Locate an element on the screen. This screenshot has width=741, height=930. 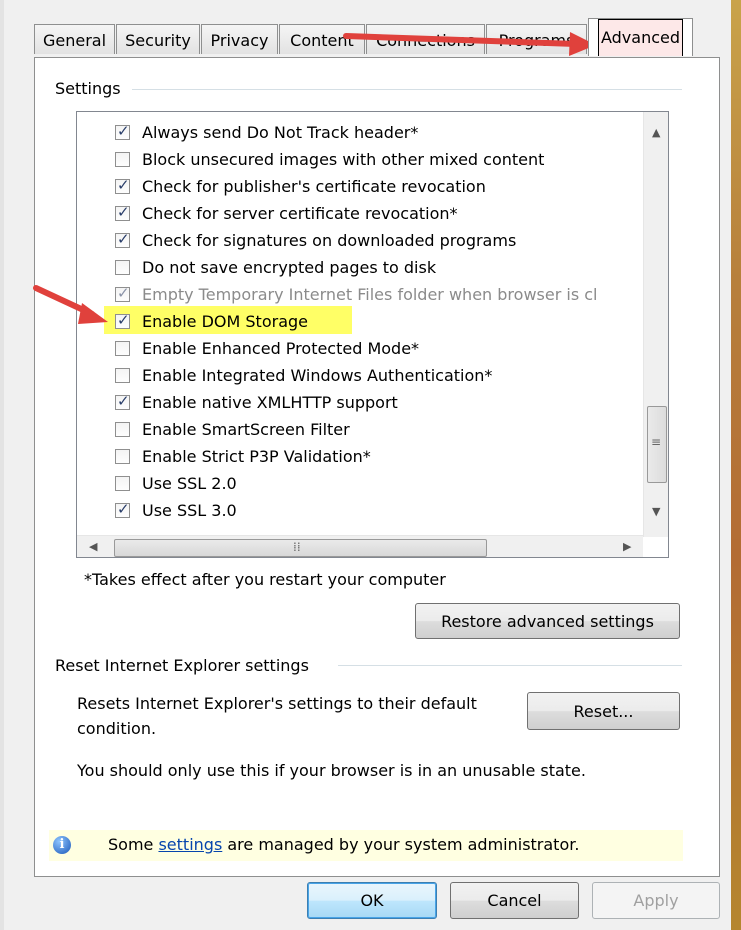
tab-label: General is located at coordinates (74, 40).